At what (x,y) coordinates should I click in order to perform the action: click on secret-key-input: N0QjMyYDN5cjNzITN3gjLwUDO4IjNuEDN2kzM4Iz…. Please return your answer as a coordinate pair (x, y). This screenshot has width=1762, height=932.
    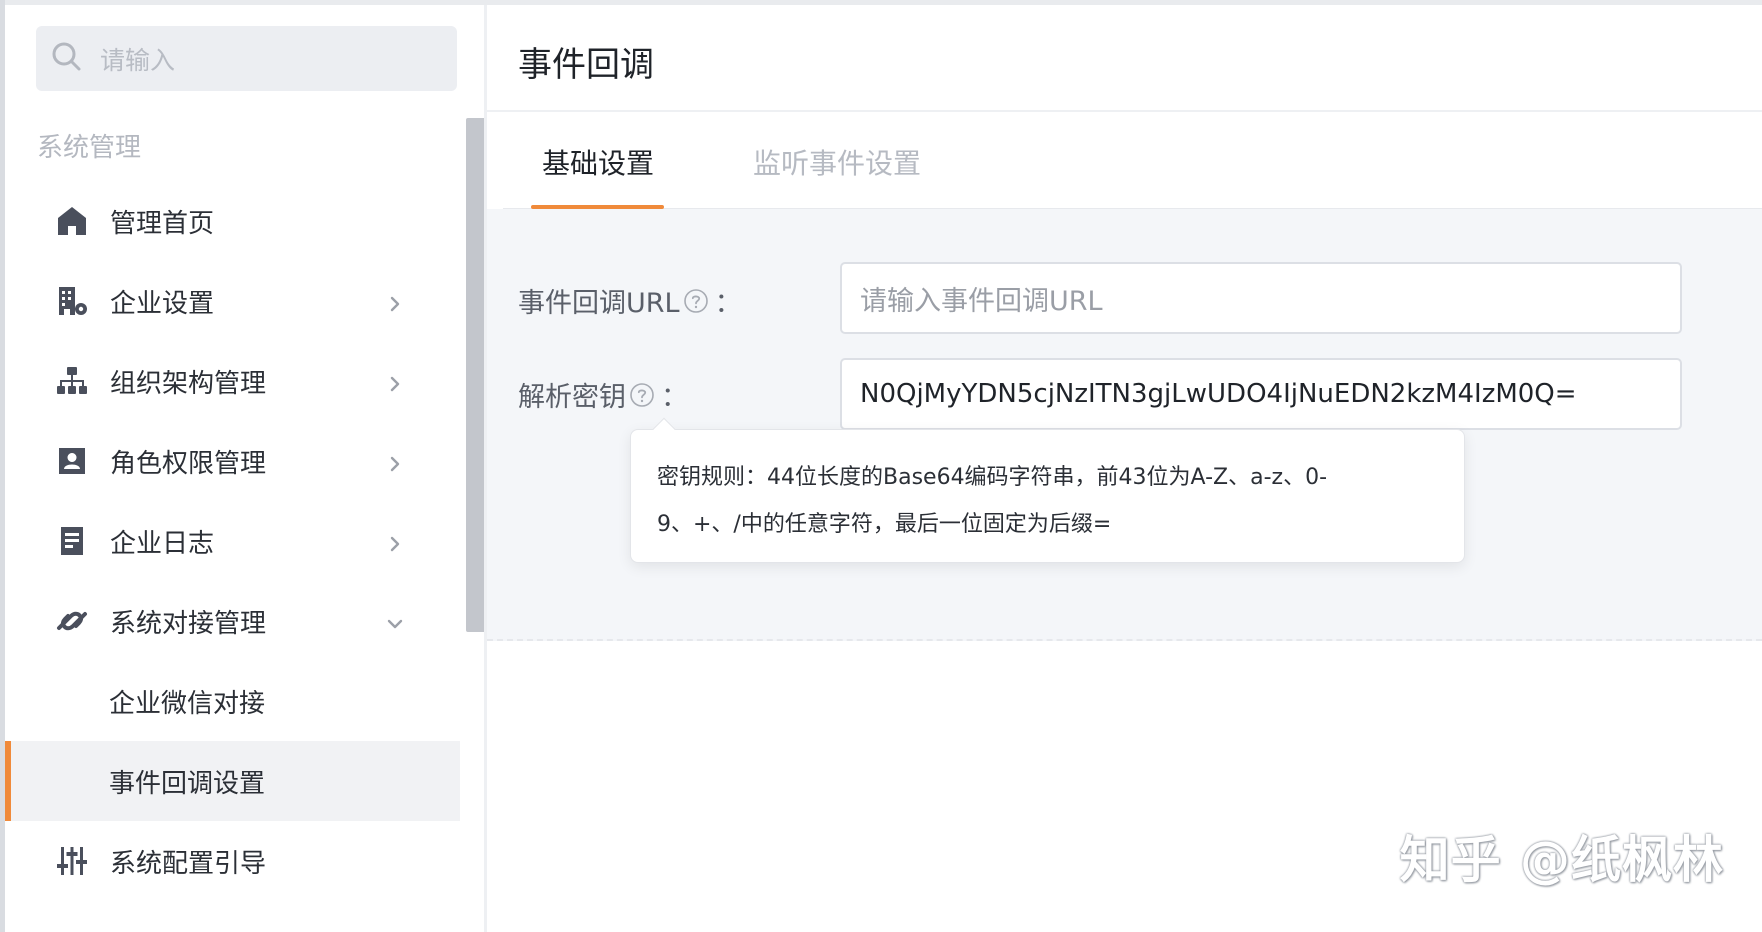
    Looking at the image, I should click on (1261, 394).